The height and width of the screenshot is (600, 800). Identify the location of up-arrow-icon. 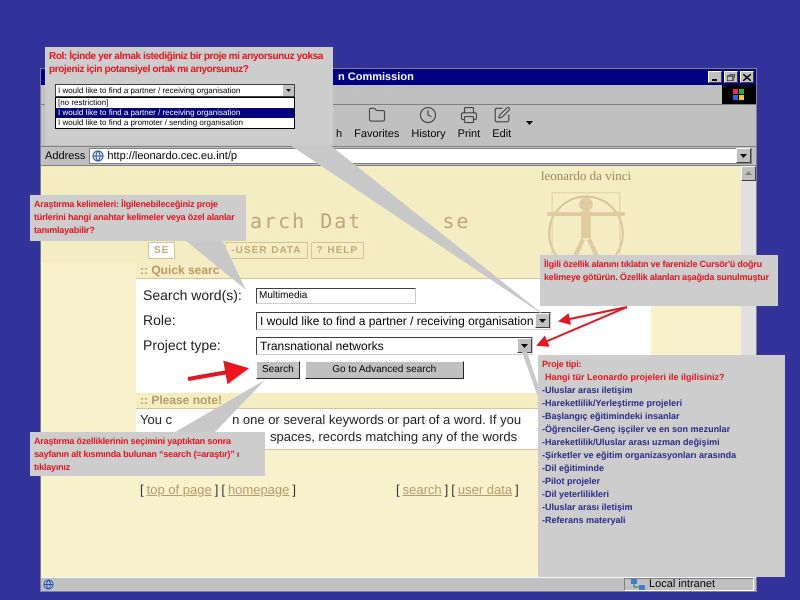
(748, 173).